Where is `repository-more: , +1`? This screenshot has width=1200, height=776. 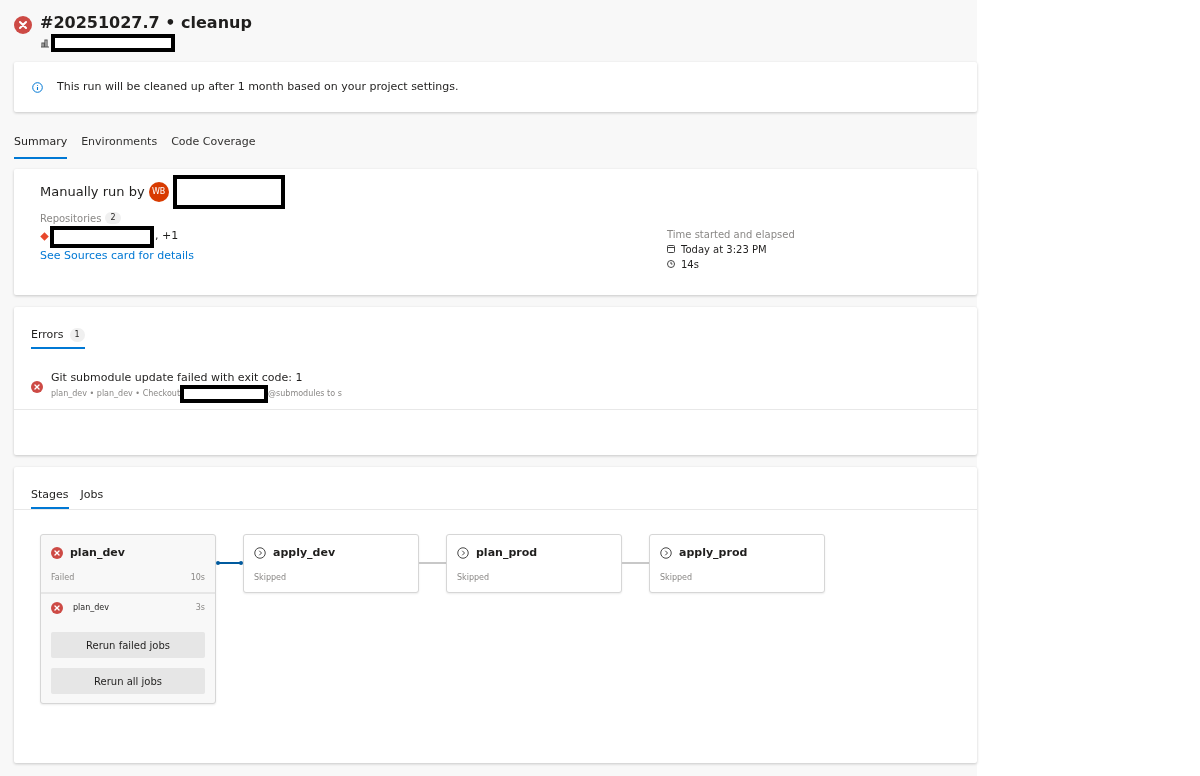
repository-more: , +1 is located at coordinates (167, 236).